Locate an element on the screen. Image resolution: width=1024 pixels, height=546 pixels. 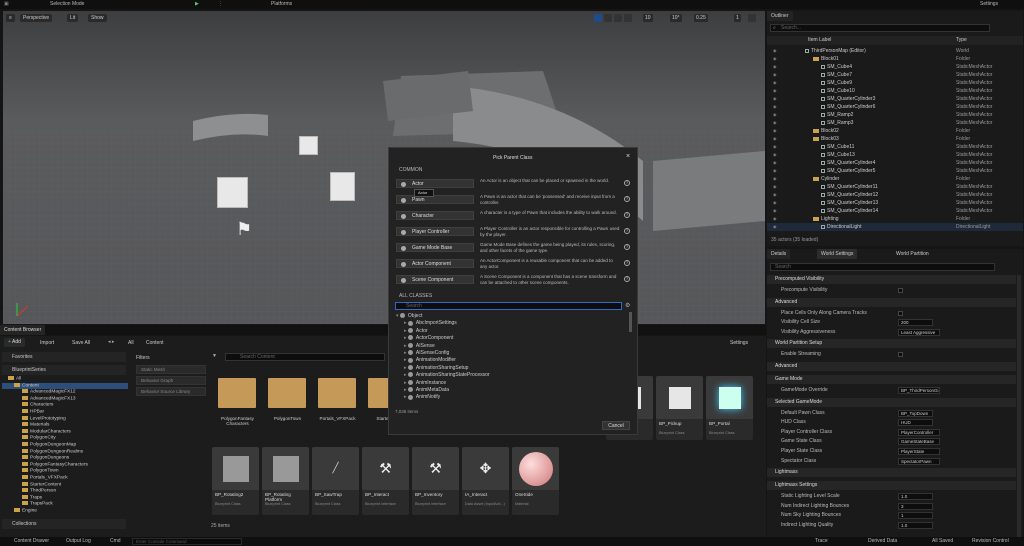
folder-tile: PolygonTown is located at coordinates (287, 409).